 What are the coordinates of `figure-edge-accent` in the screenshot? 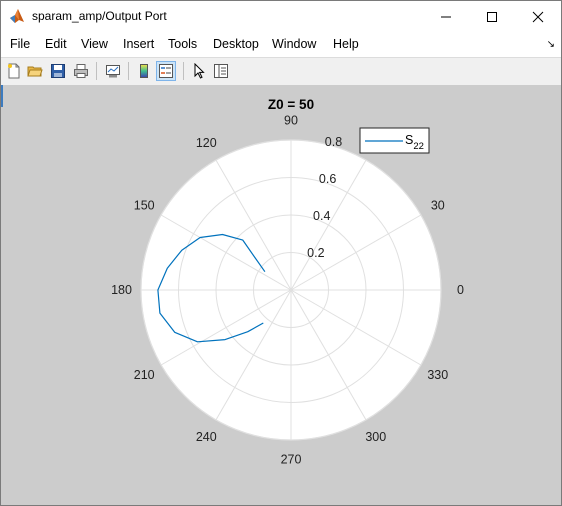 It's located at (2, 96).